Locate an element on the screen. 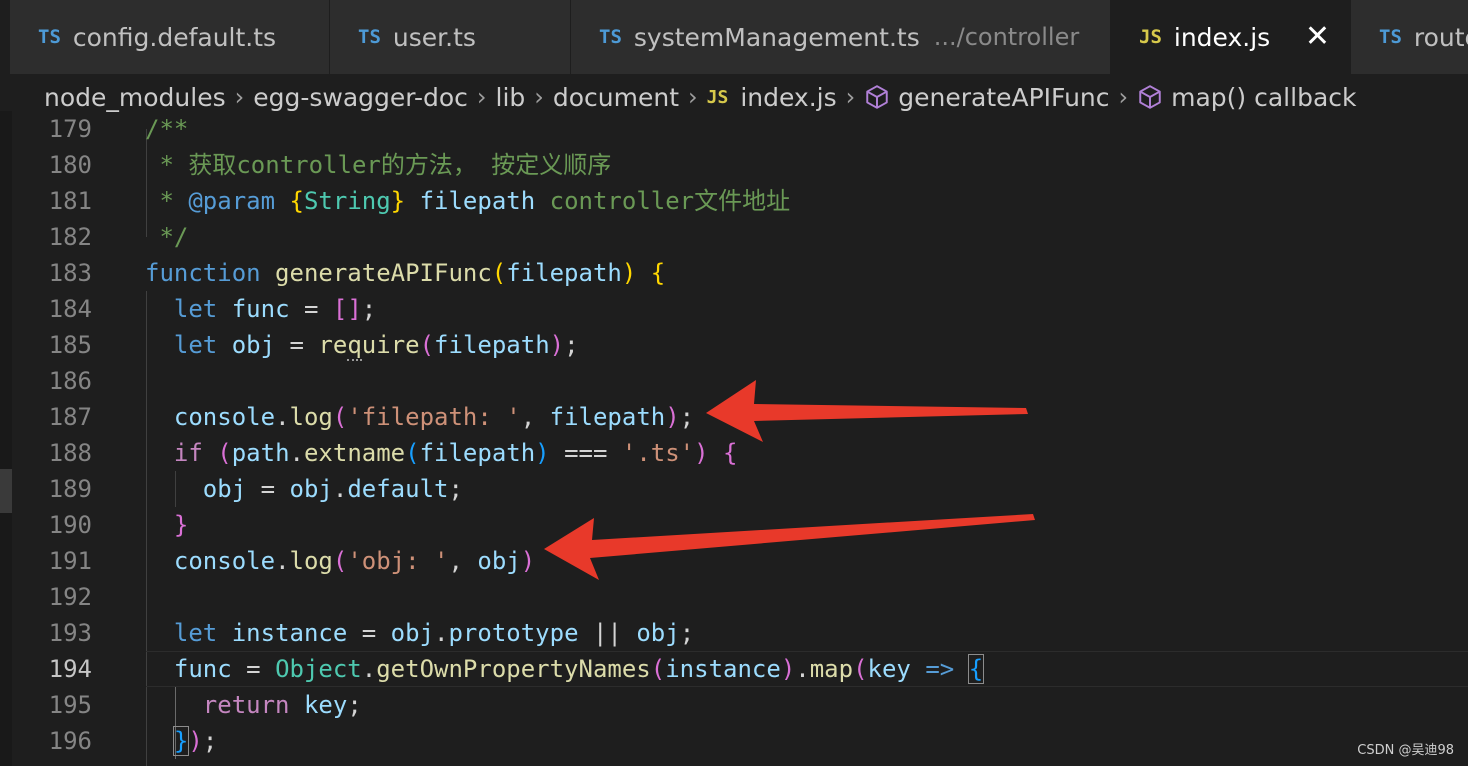 The width and height of the screenshot is (1468, 766). code-text: */ is located at coordinates (167, 237).